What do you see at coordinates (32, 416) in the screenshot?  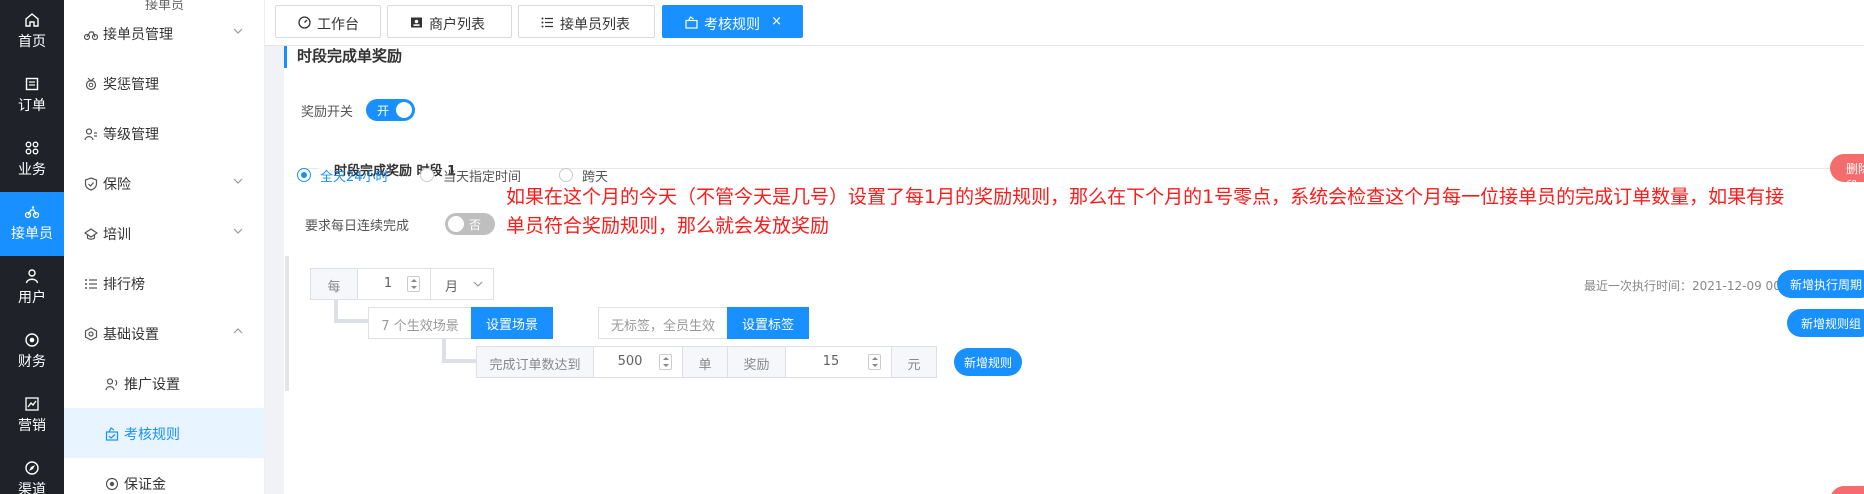 I see `nav-item-marketing: 营销` at bounding box center [32, 416].